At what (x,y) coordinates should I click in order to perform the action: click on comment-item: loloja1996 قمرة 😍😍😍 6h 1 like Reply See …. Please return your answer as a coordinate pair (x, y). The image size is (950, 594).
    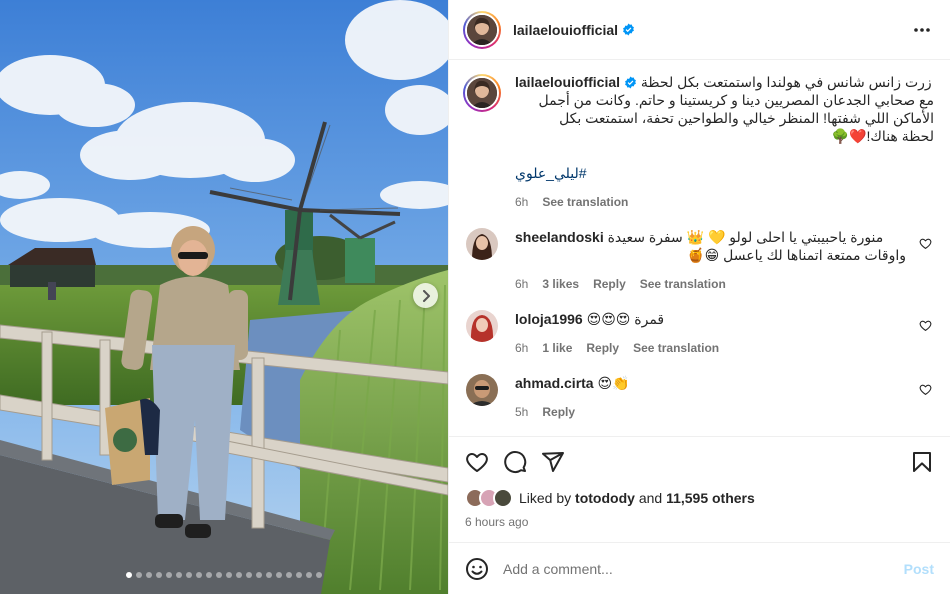
    Looking at the image, I should click on (698, 332).